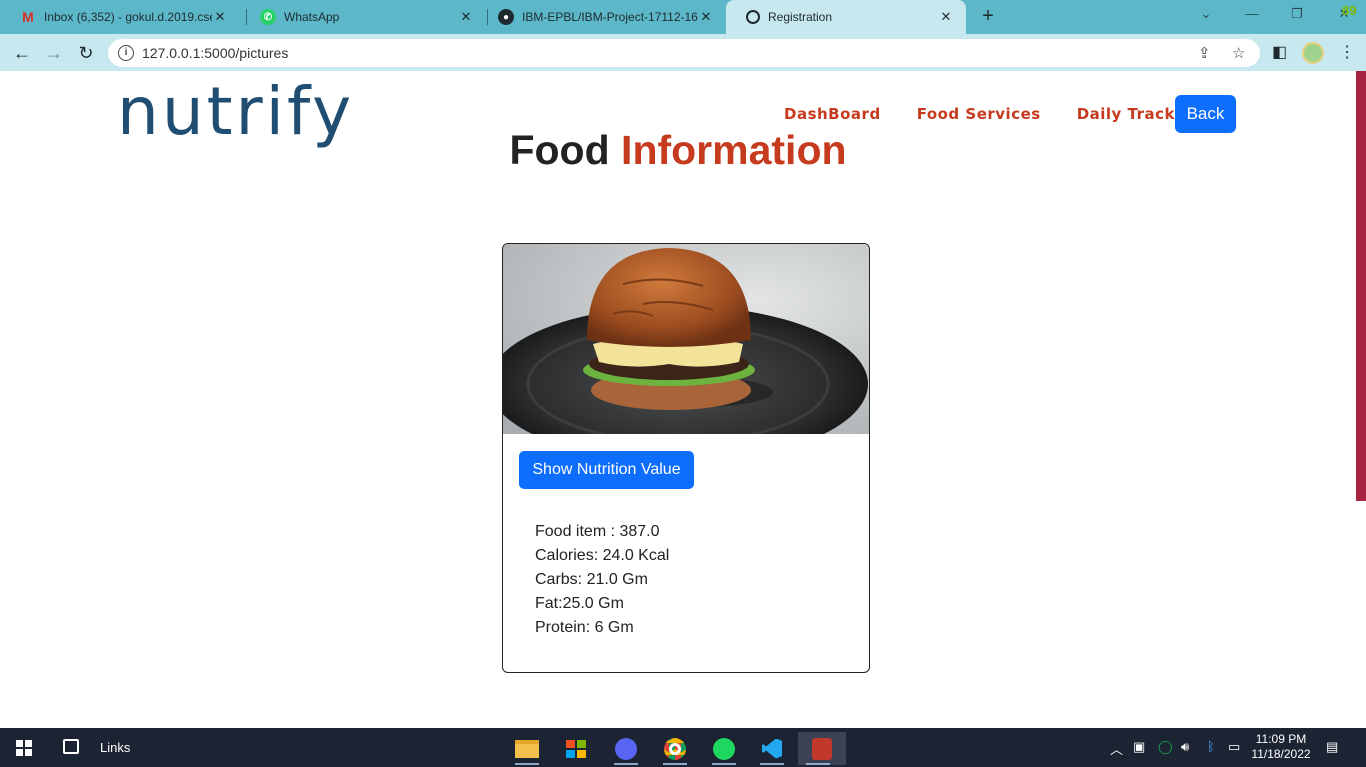  I want to click on restore-icon: ❐, so click(1297, 16).